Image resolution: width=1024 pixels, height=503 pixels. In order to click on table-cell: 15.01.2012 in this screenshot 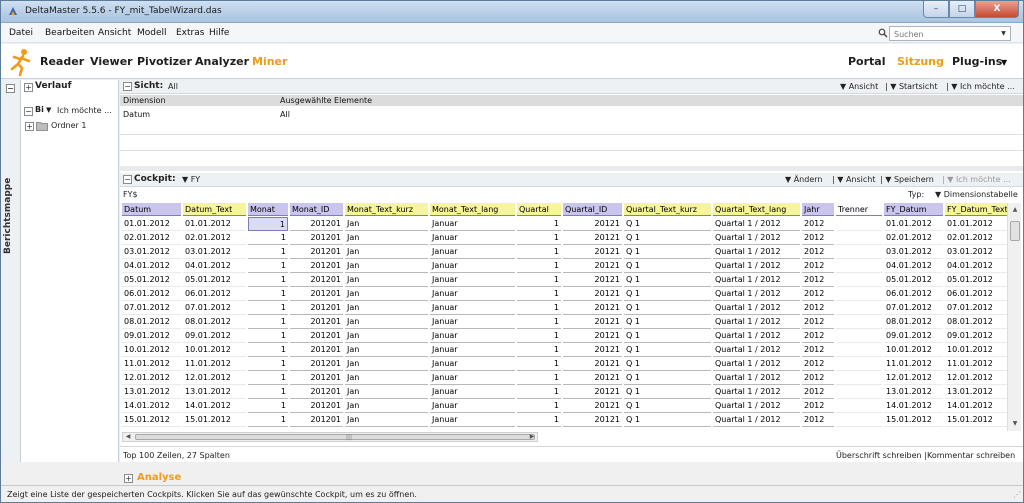, I will do `click(913, 420)`.